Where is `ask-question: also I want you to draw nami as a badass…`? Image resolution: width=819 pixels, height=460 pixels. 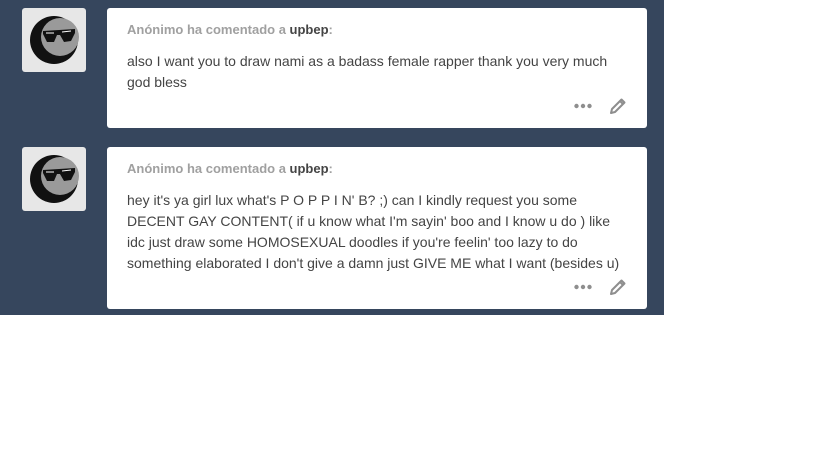 ask-question: also I want you to draw nami as a badass… is located at coordinates (367, 71).